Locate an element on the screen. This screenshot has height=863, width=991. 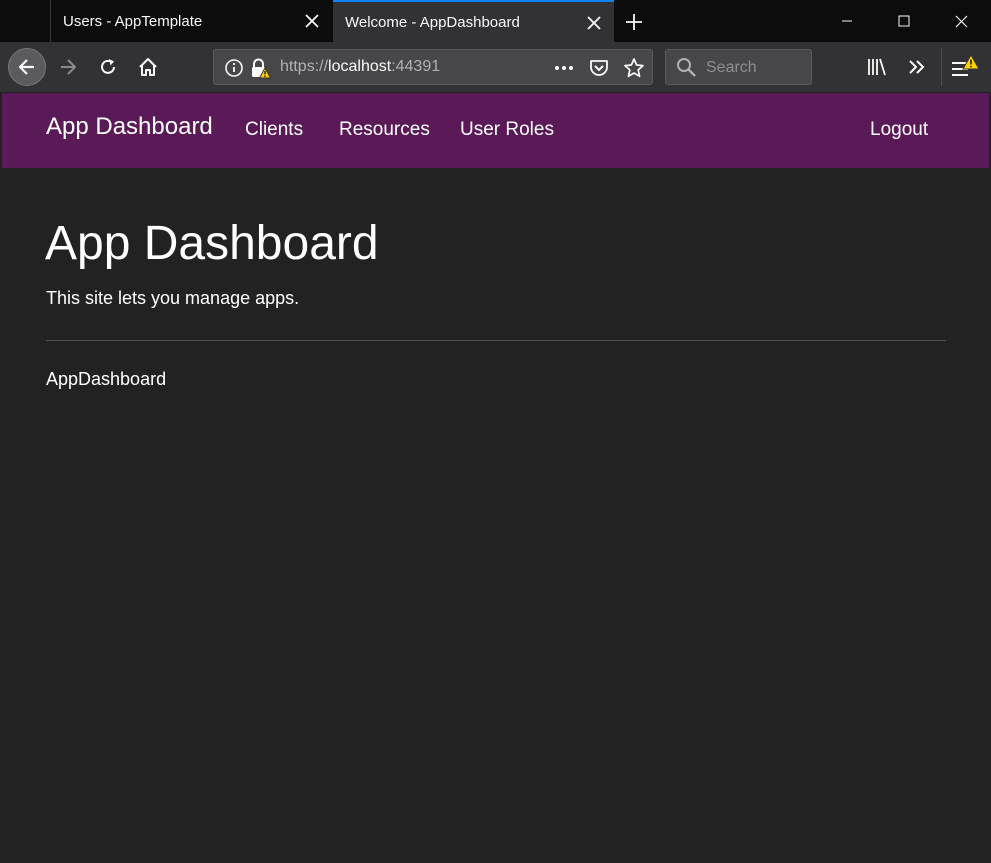
url-scheme: https:// is located at coordinates (304, 66).